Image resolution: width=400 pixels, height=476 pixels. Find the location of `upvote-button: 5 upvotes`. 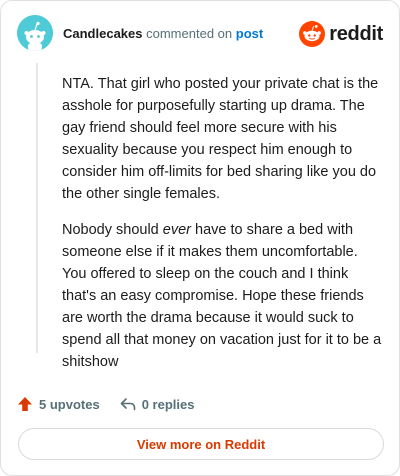

upvote-button: 5 upvotes is located at coordinates (58, 404).